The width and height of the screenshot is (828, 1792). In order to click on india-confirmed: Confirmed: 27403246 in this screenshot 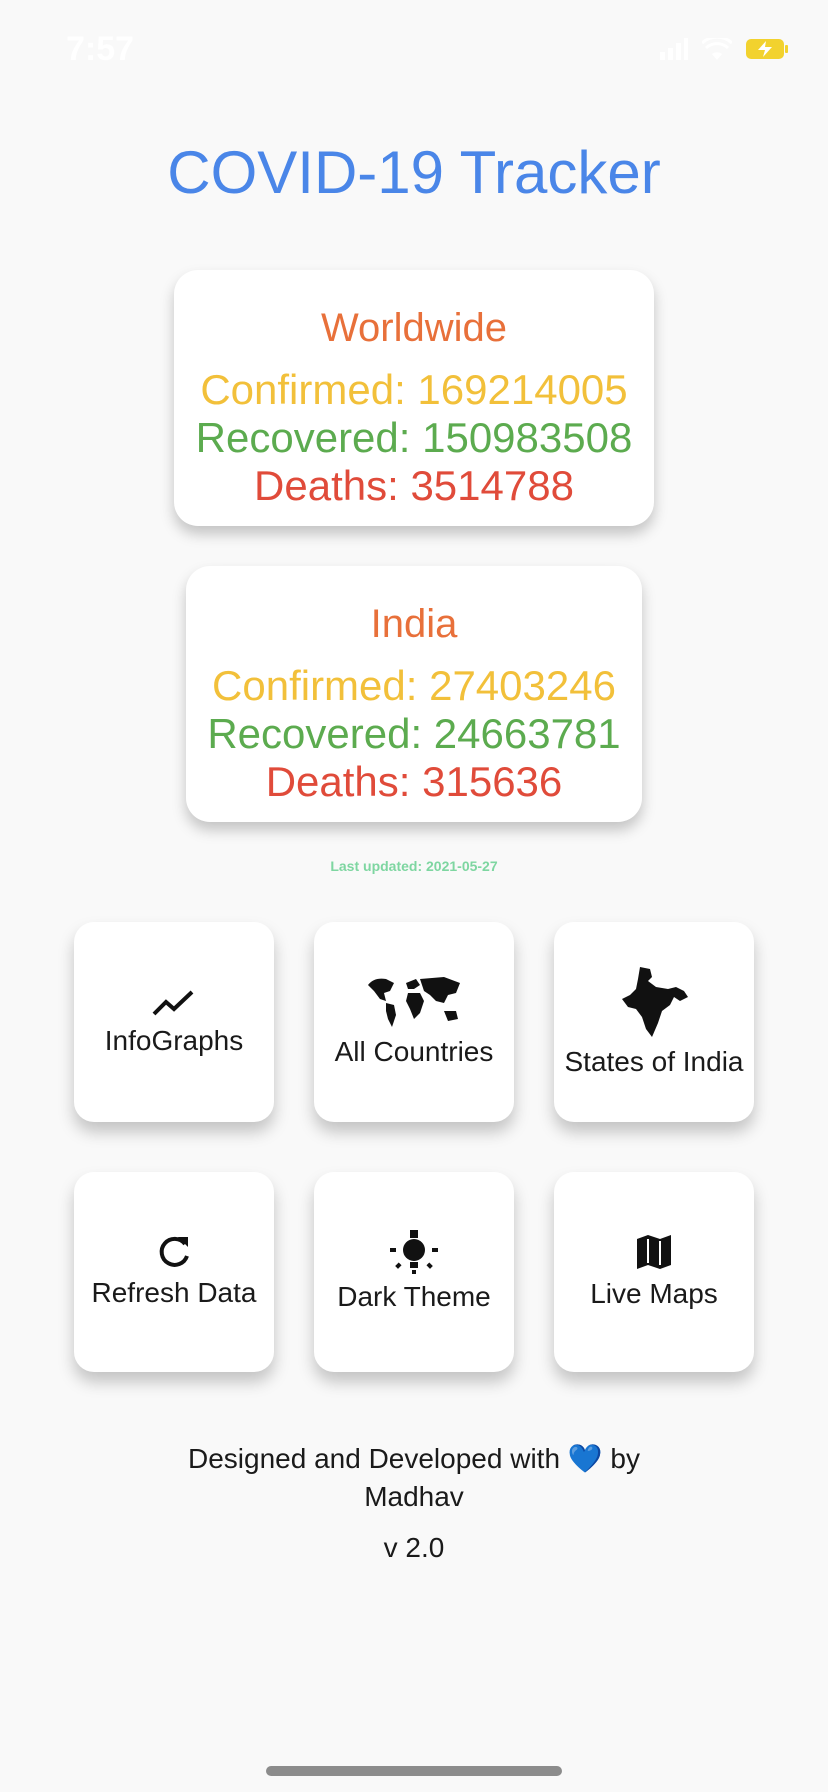, I will do `click(414, 685)`.